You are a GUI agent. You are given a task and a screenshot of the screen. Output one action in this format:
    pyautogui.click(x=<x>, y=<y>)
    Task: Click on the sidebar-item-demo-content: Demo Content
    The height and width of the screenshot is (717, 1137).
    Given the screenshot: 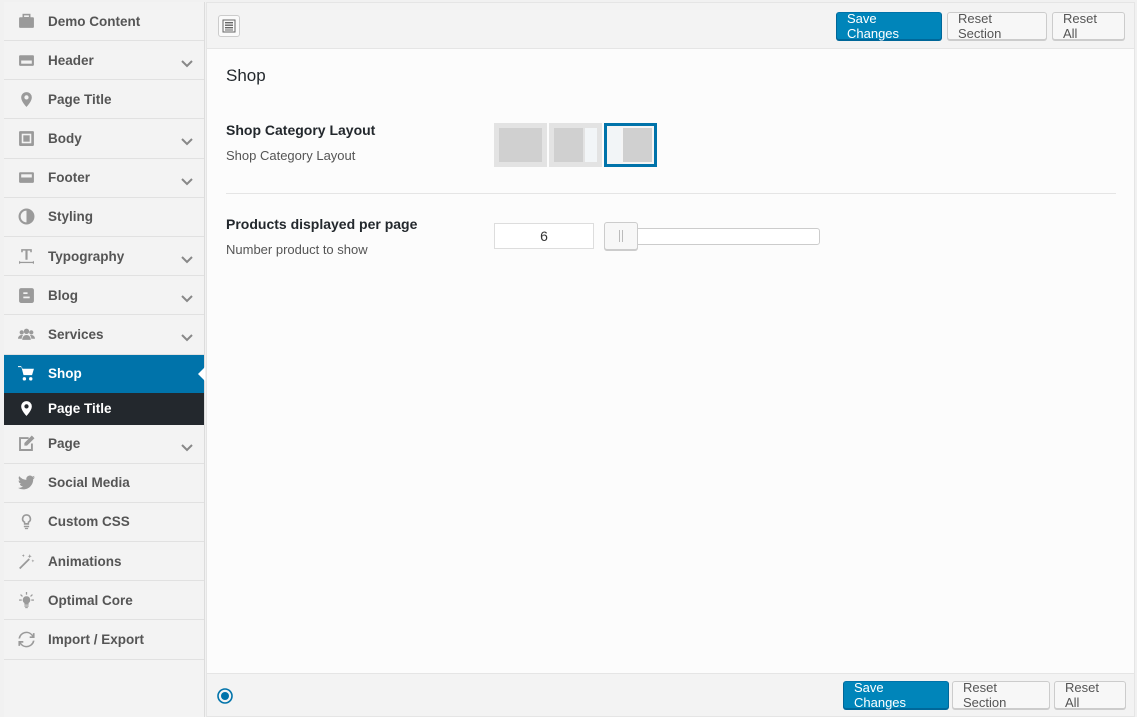 What is the action you would take?
    pyautogui.click(x=104, y=21)
    